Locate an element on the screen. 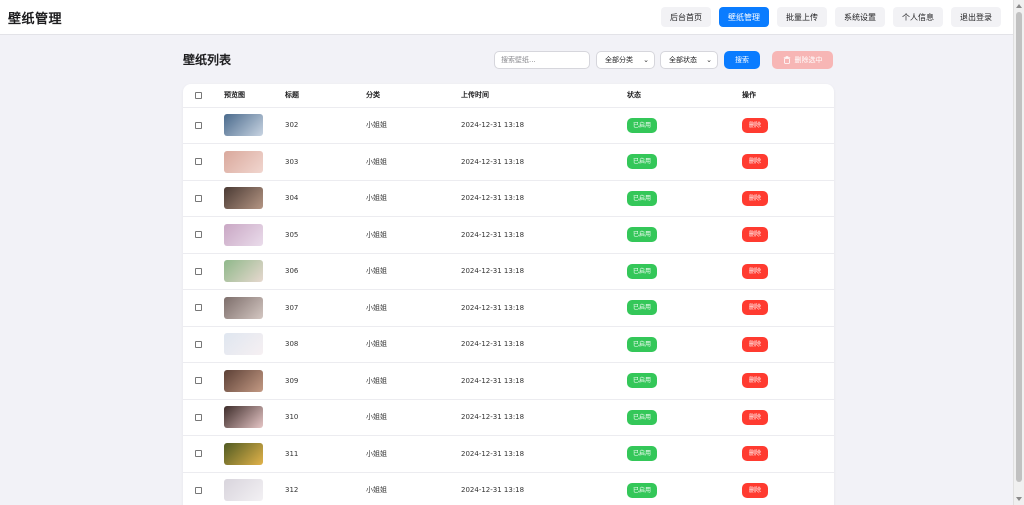 This screenshot has height=505, width=1024. title-cell: 307 is located at coordinates (325, 308).